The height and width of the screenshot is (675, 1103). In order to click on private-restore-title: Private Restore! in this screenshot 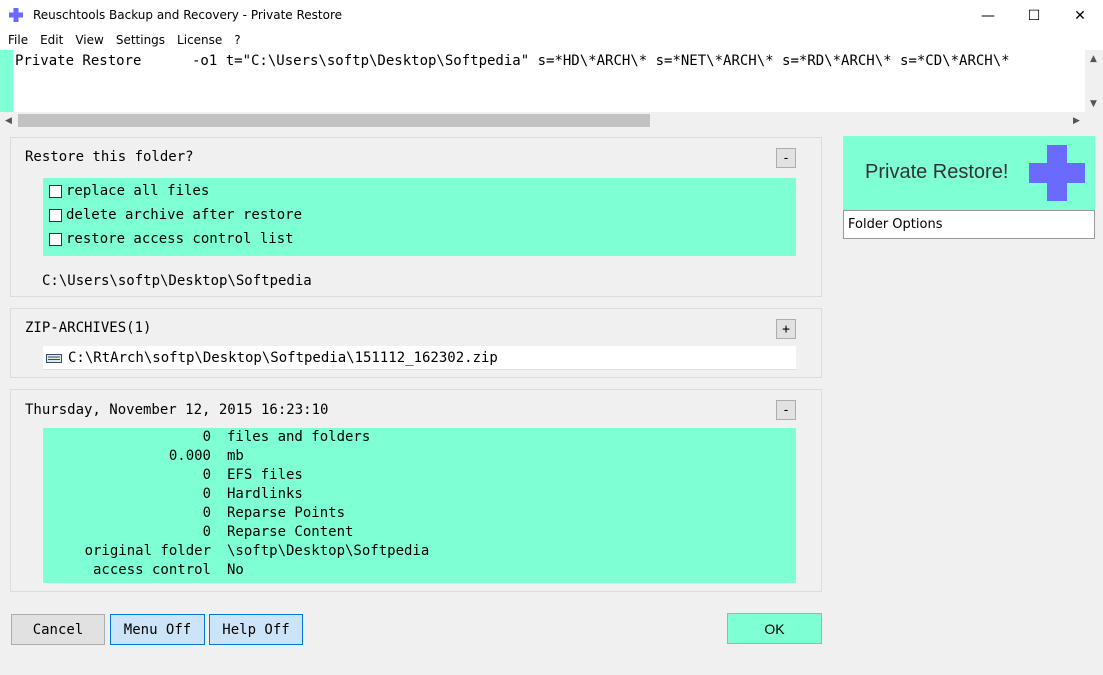, I will do `click(937, 172)`.